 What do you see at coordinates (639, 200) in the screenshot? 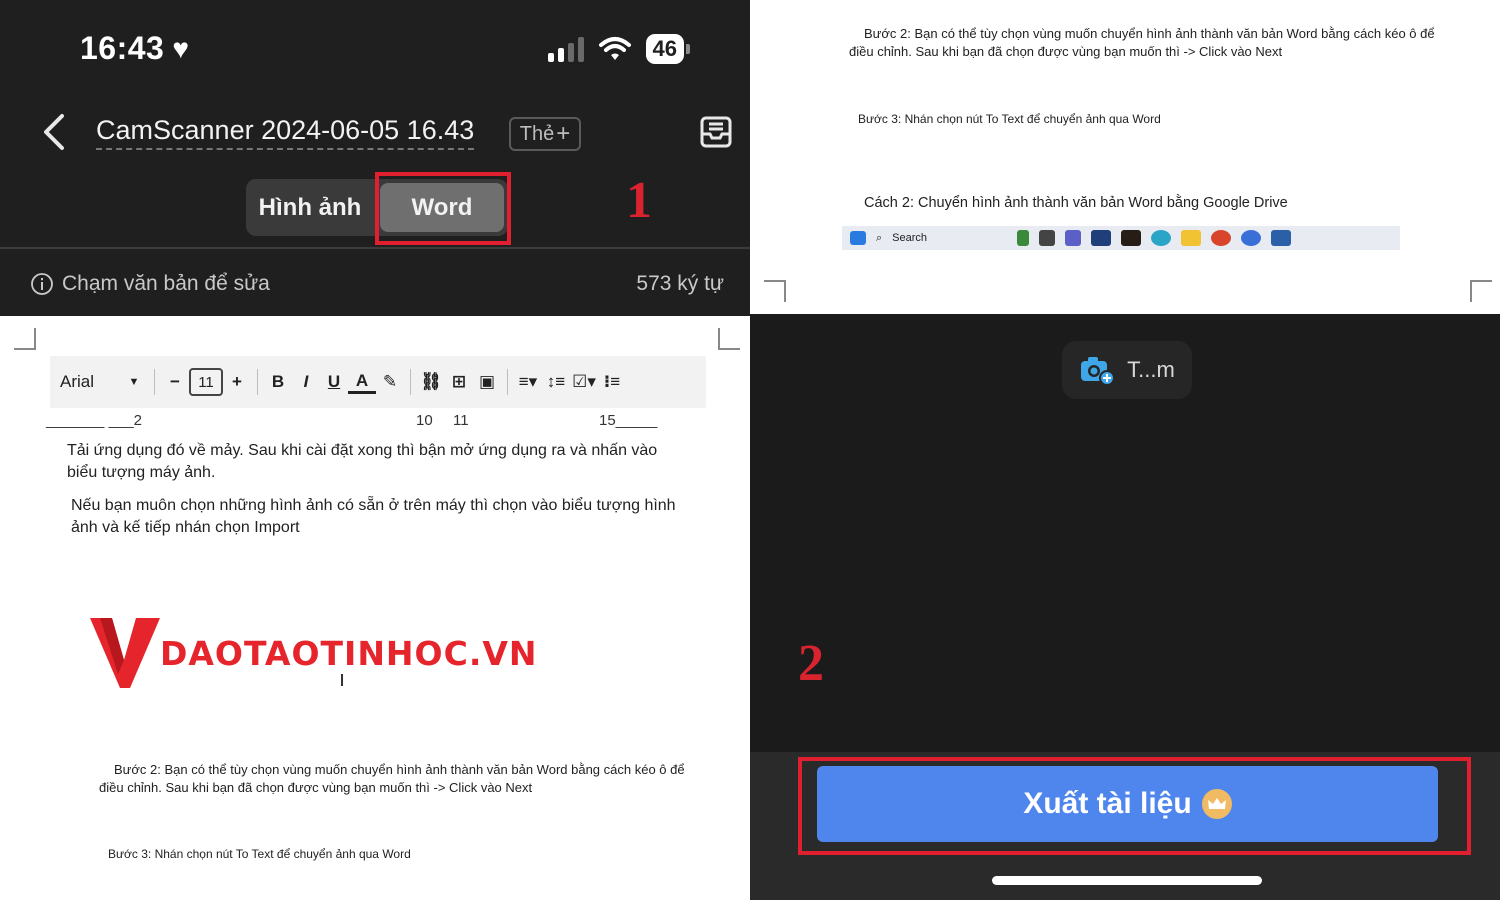
I see `annotation-step-1: 1` at bounding box center [639, 200].